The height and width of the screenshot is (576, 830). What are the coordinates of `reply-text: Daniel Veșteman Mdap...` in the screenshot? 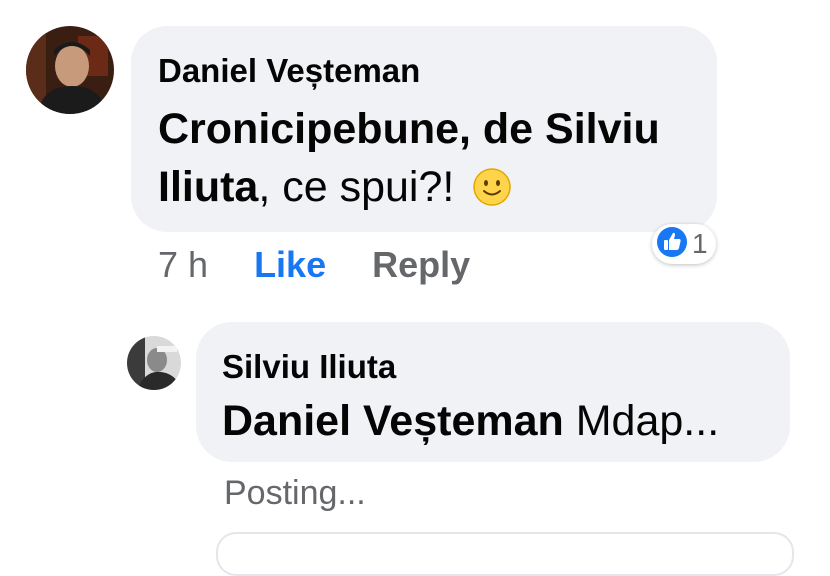 It's located at (470, 421).